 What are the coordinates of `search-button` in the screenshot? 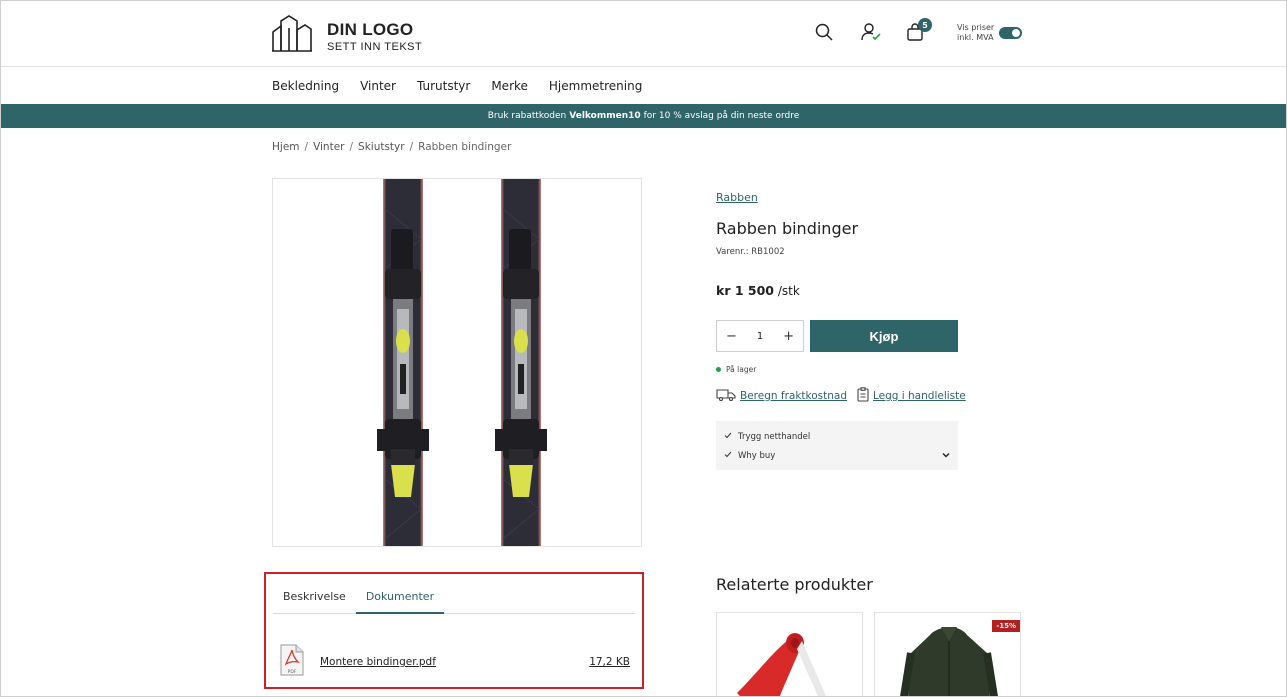 It's located at (824, 34).